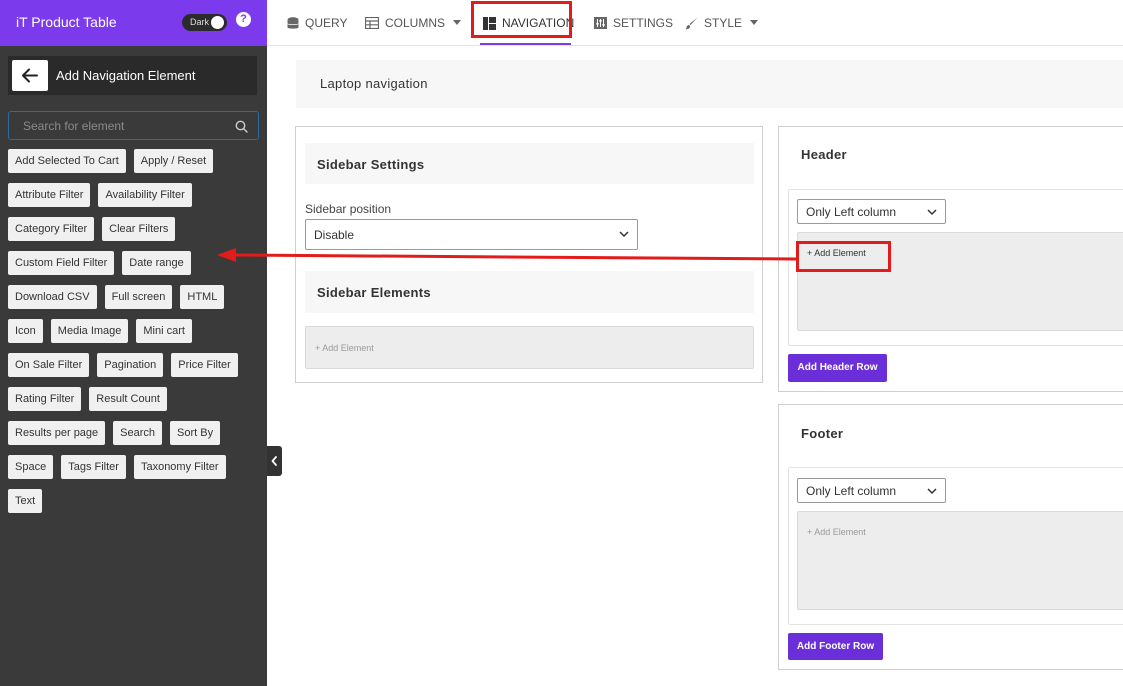  What do you see at coordinates (372, 23) in the screenshot?
I see `table-icon` at bounding box center [372, 23].